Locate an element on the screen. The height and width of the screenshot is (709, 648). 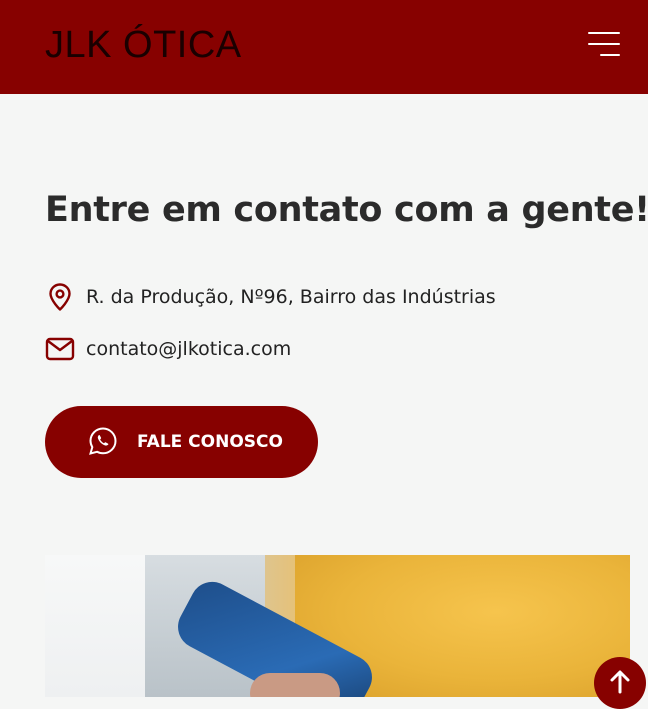
page-title: Entre em contato com a gente! is located at coordinates (346, 210).